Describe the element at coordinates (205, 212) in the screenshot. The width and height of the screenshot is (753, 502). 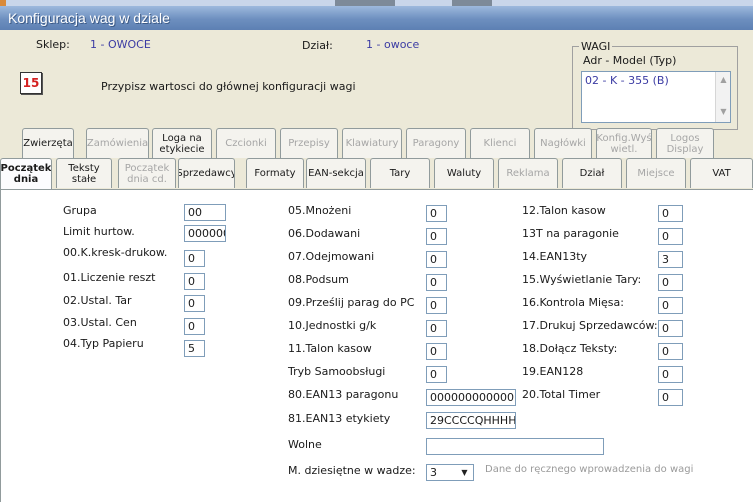
I see `grupa-input: 00` at that location.